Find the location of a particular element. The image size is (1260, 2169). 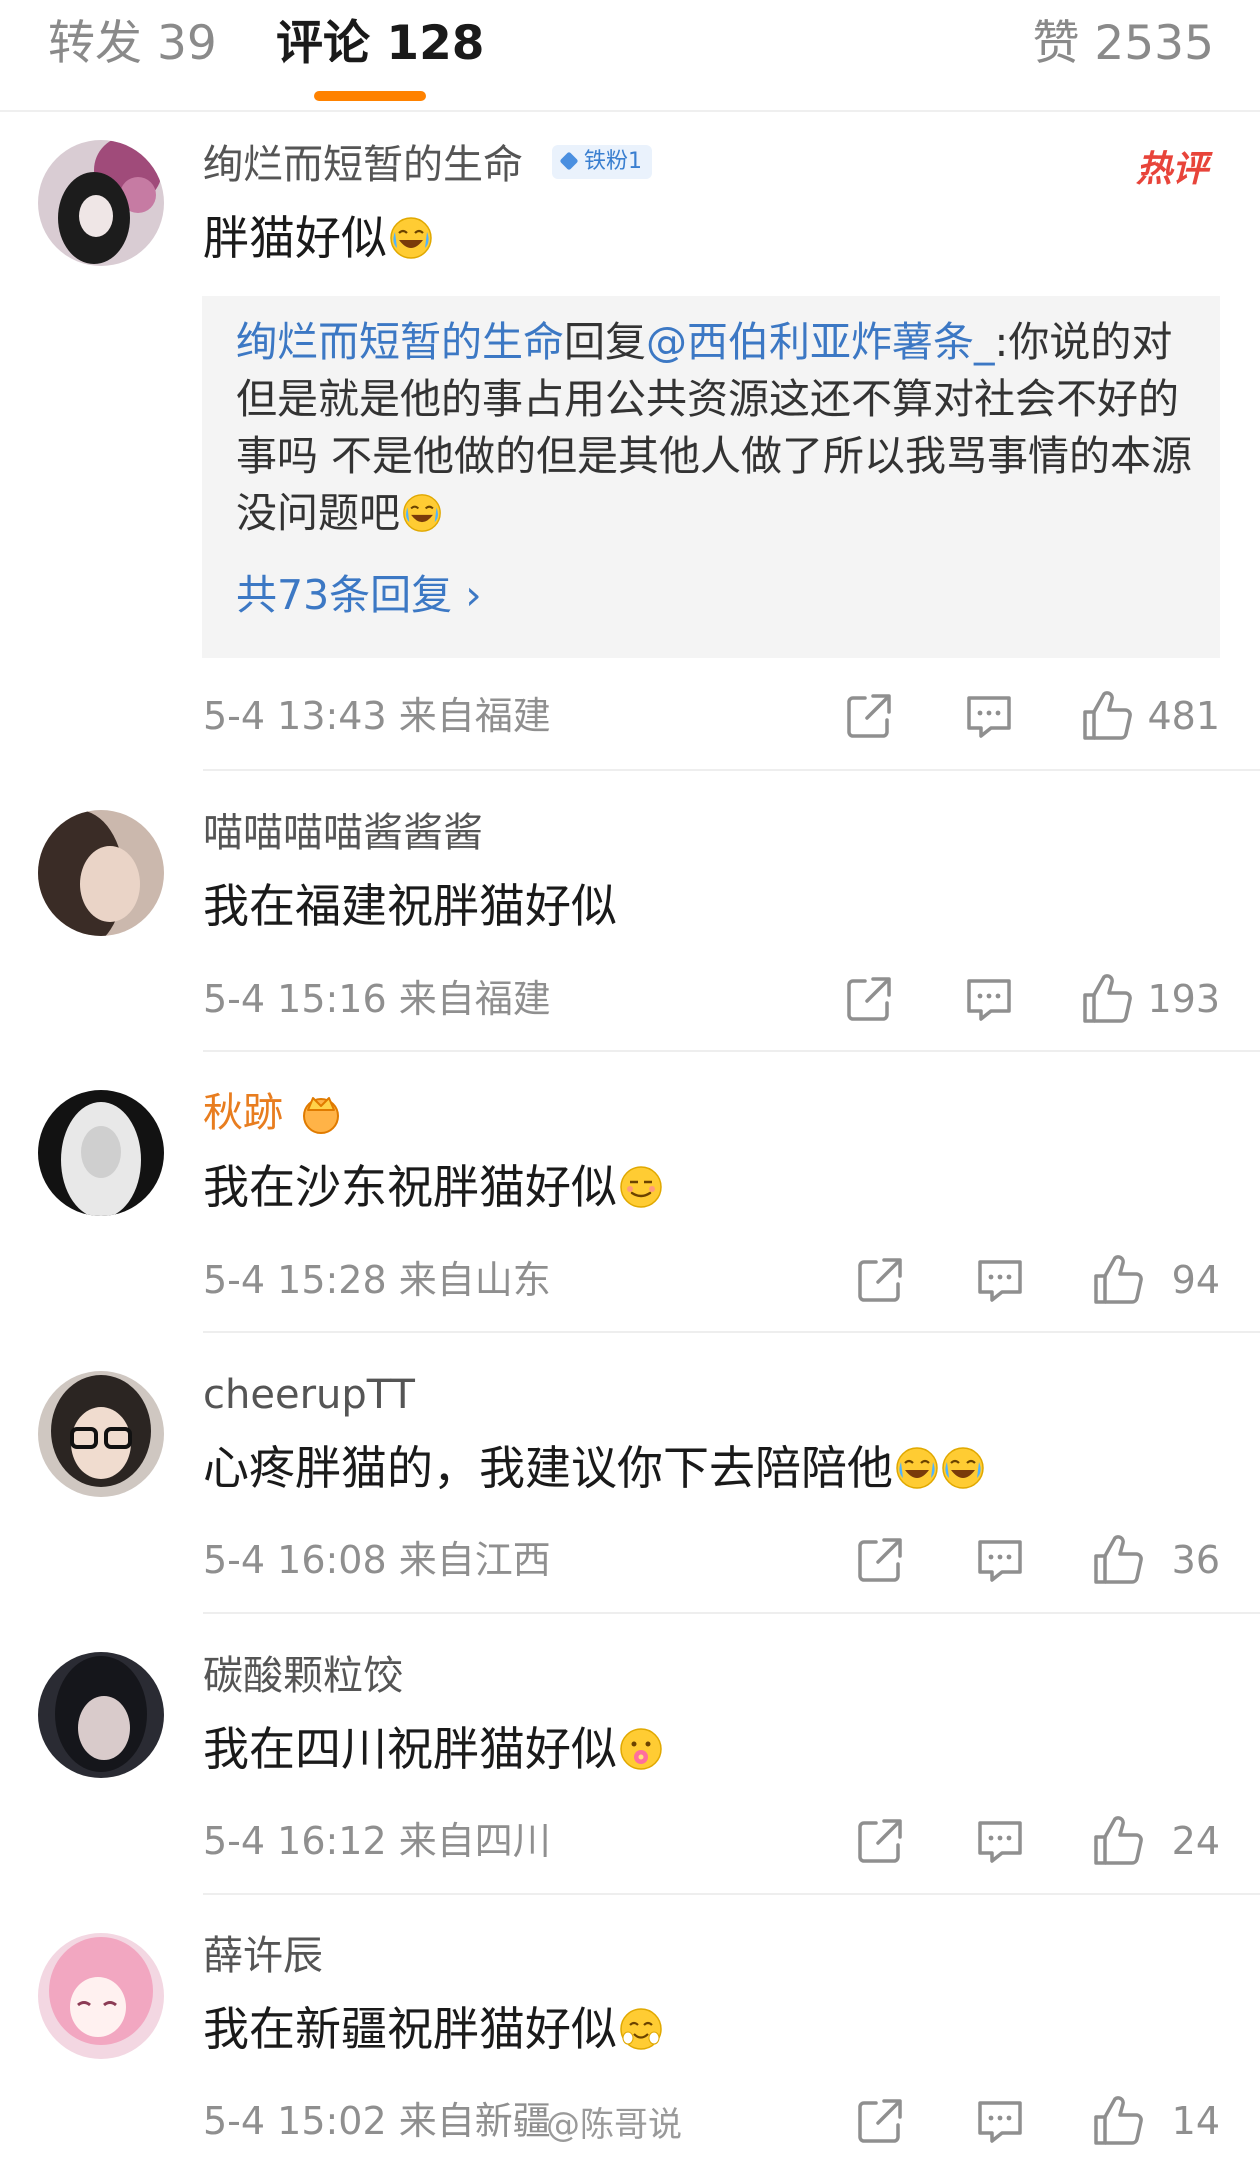

comment-meta: 5-4 16:08 来自江西 is located at coordinates (377, 1560).